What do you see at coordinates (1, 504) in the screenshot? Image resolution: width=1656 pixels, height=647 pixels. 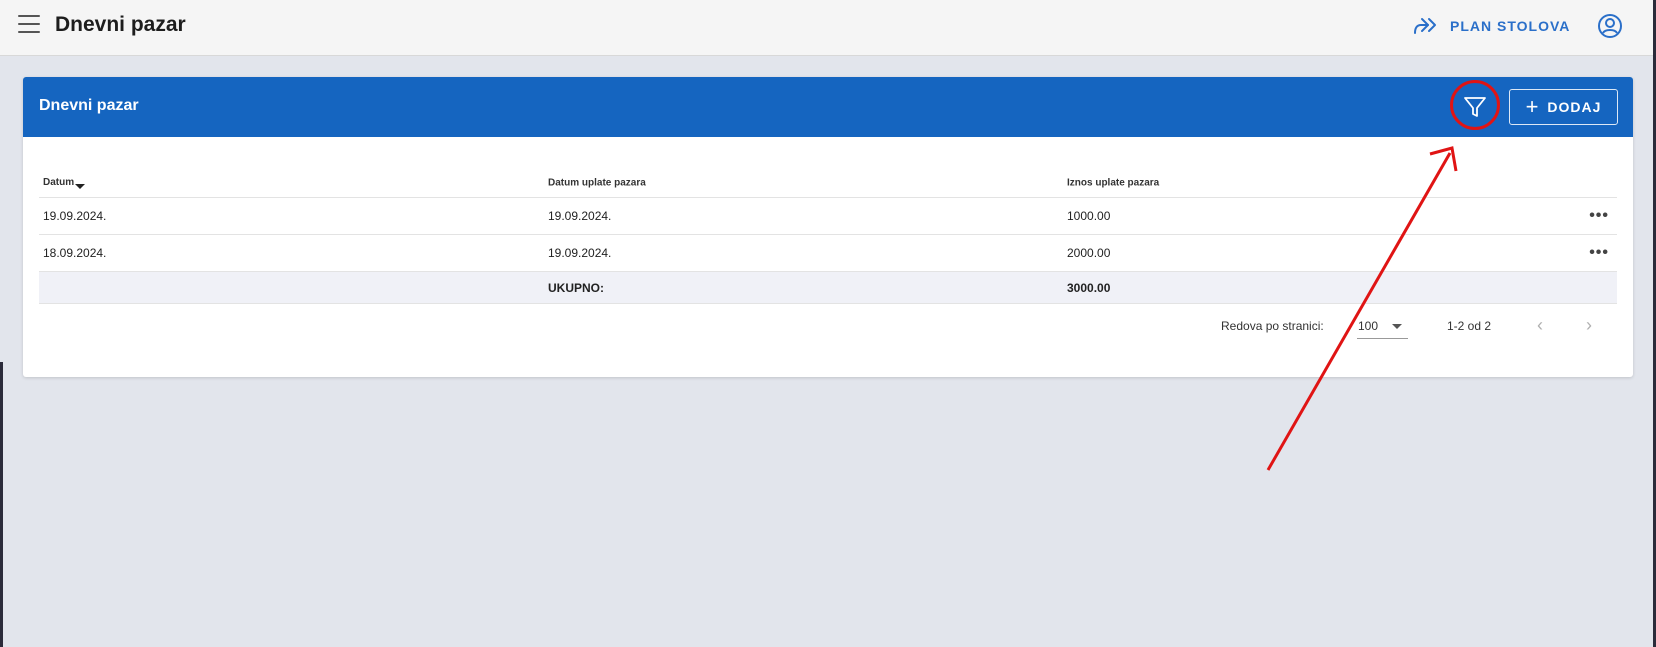 I see `window-edge-left` at bounding box center [1, 504].